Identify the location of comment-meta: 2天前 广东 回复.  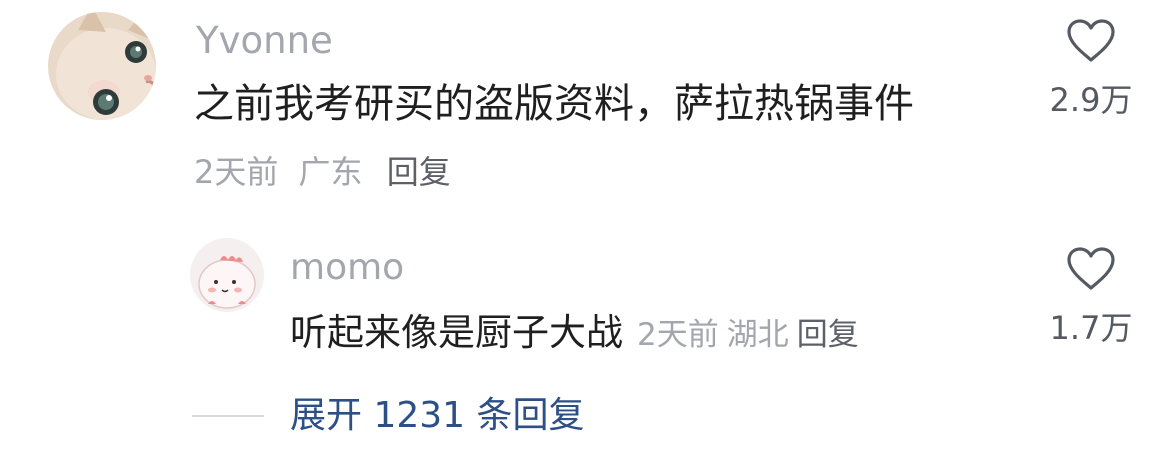
(327, 172).